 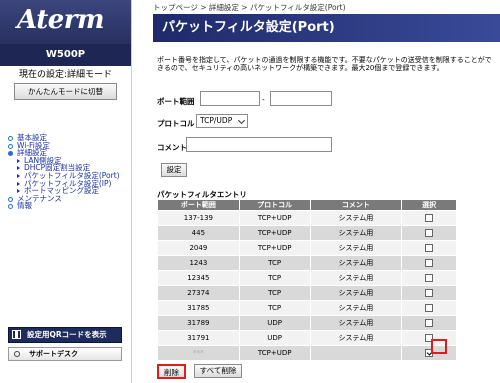 I want to click on table-row: 1243 TCP システム用, so click(x=307, y=263).